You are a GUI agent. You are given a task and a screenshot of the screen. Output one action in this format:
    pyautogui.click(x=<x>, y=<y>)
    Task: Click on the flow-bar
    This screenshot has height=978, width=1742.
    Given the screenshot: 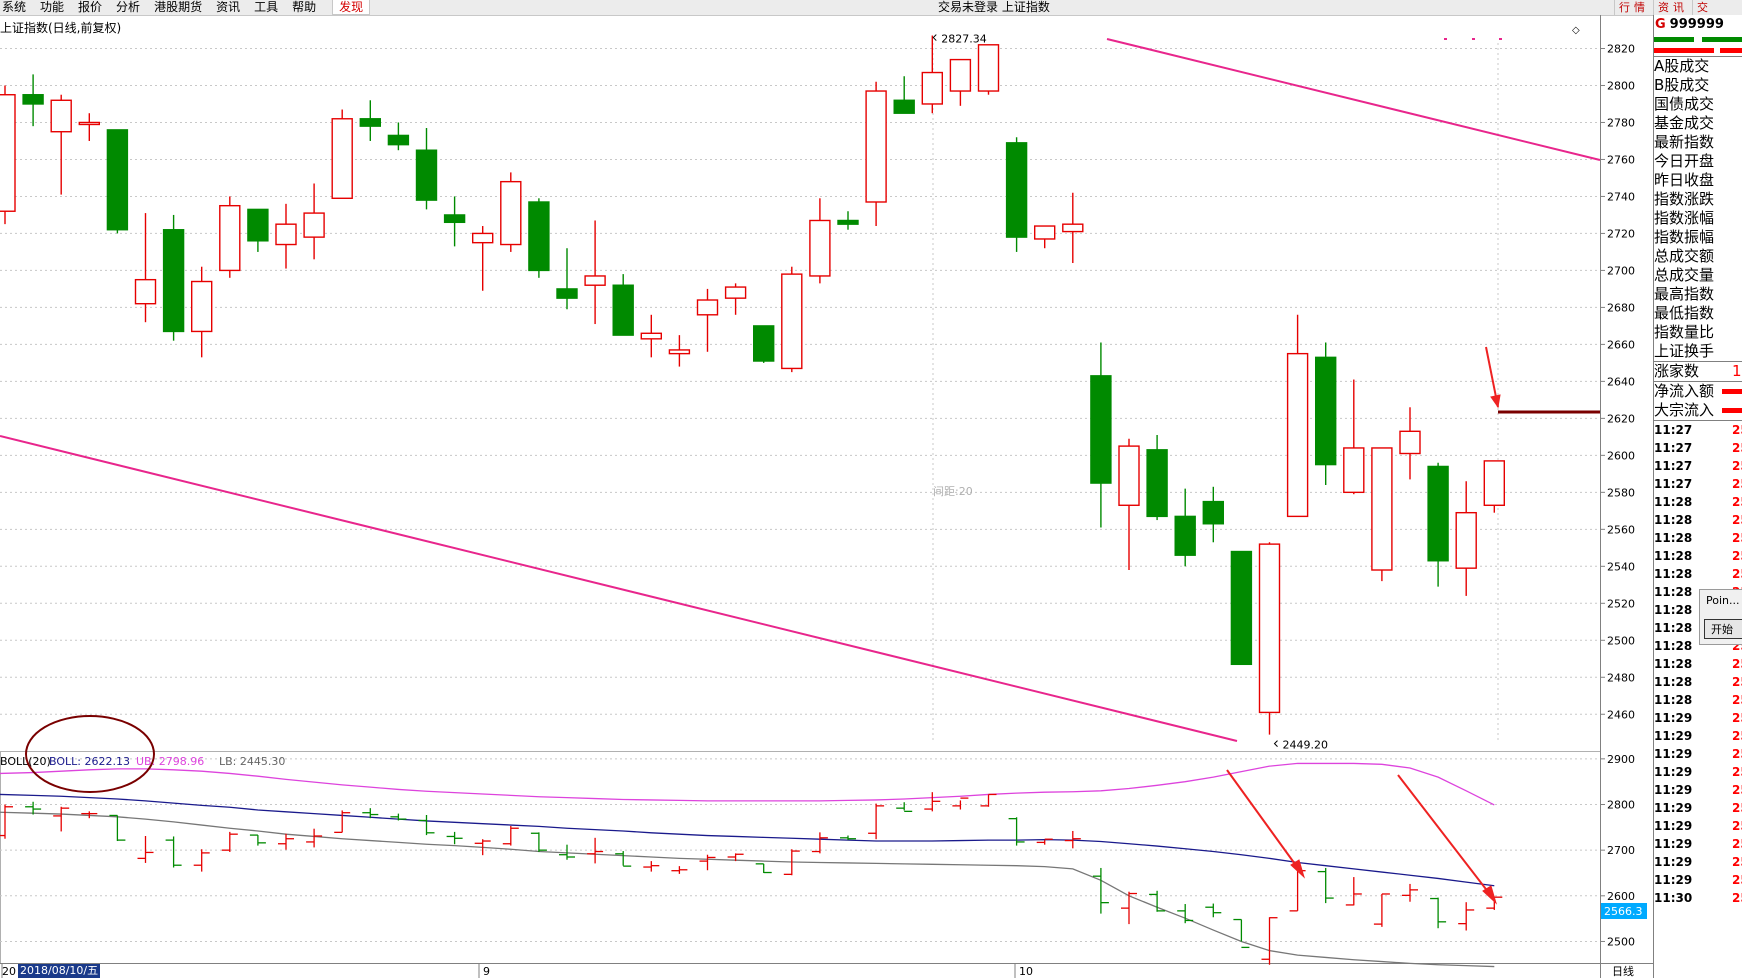 What is the action you would take?
    pyautogui.click(x=1732, y=410)
    